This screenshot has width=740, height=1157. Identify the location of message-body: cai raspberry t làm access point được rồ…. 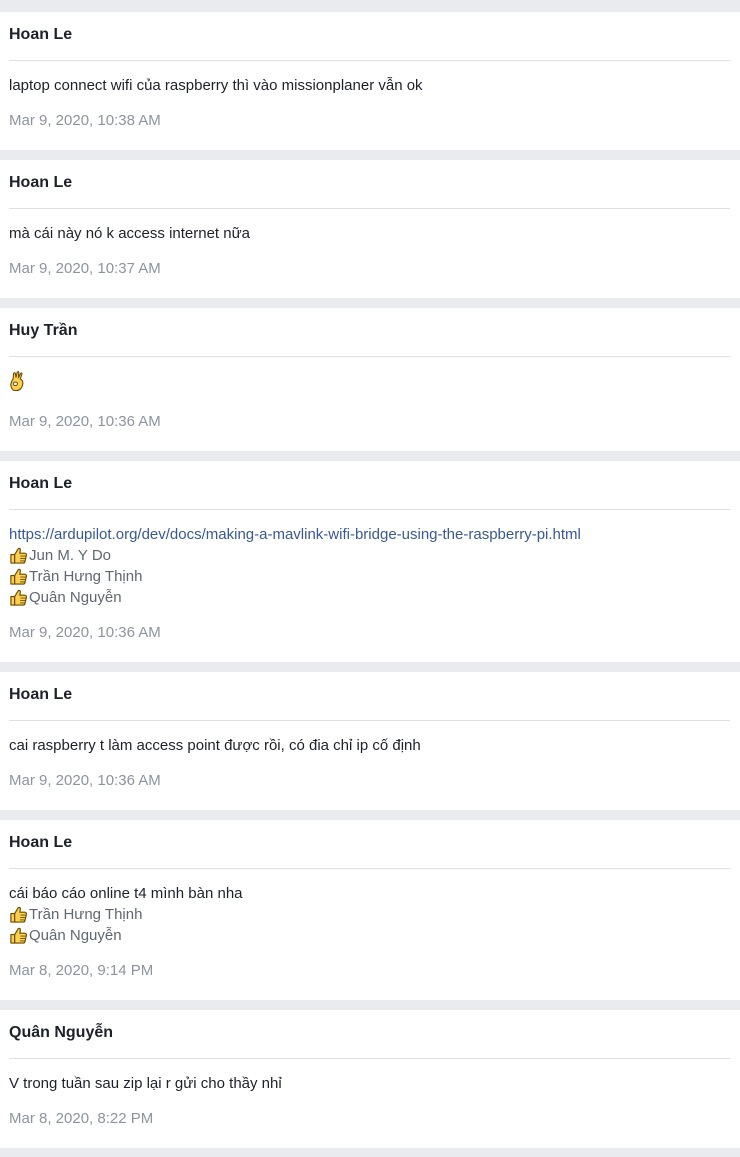
(369, 738).